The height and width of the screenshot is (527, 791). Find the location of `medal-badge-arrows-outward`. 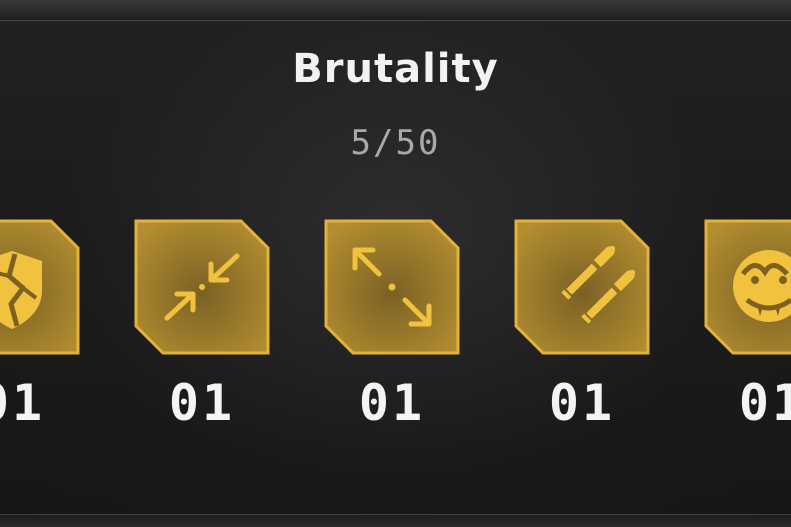

medal-badge-arrows-outward is located at coordinates (392, 287).